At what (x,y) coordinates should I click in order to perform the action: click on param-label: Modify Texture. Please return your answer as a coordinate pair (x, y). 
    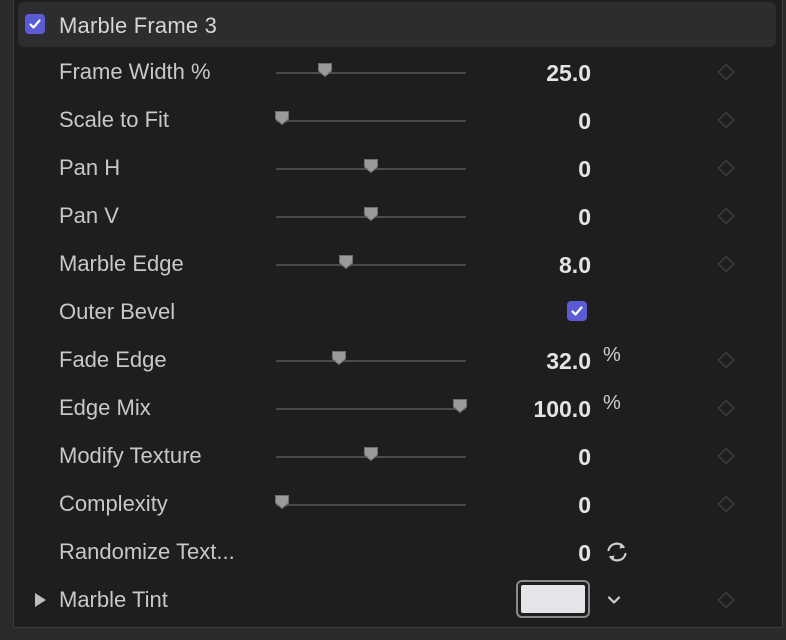
    Looking at the image, I should click on (130, 455).